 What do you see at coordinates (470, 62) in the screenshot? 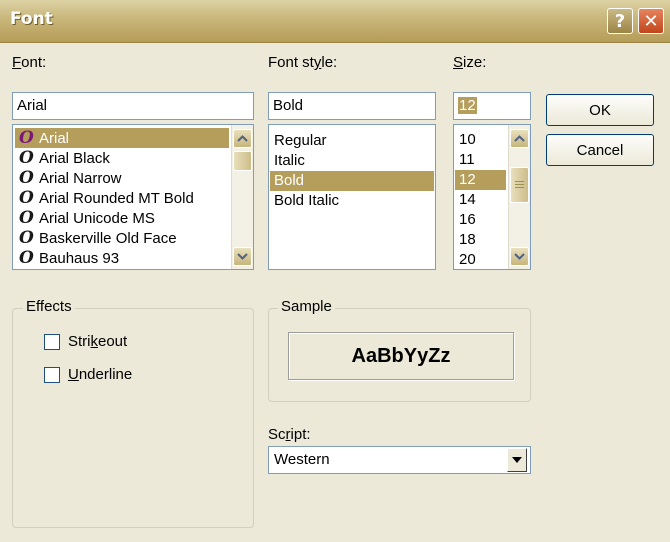
I see `size-label: Size:` at bounding box center [470, 62].